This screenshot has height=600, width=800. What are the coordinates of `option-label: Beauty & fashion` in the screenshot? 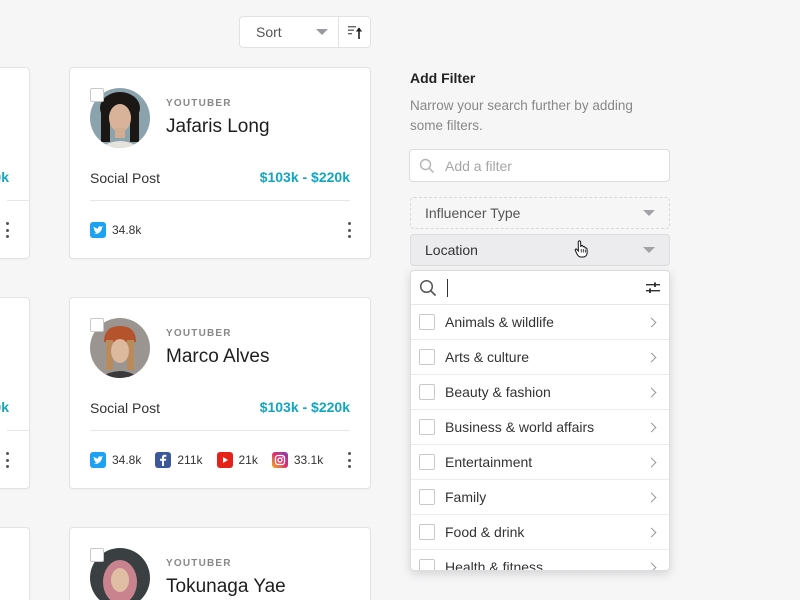 It's located at (498, 392).